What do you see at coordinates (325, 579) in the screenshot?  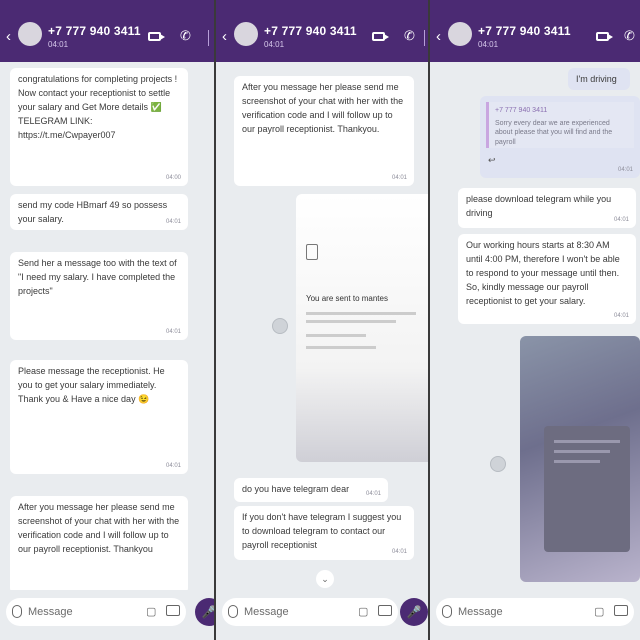 I see `scroll-down-icon: ⌄` at bounding box center [325, 579].